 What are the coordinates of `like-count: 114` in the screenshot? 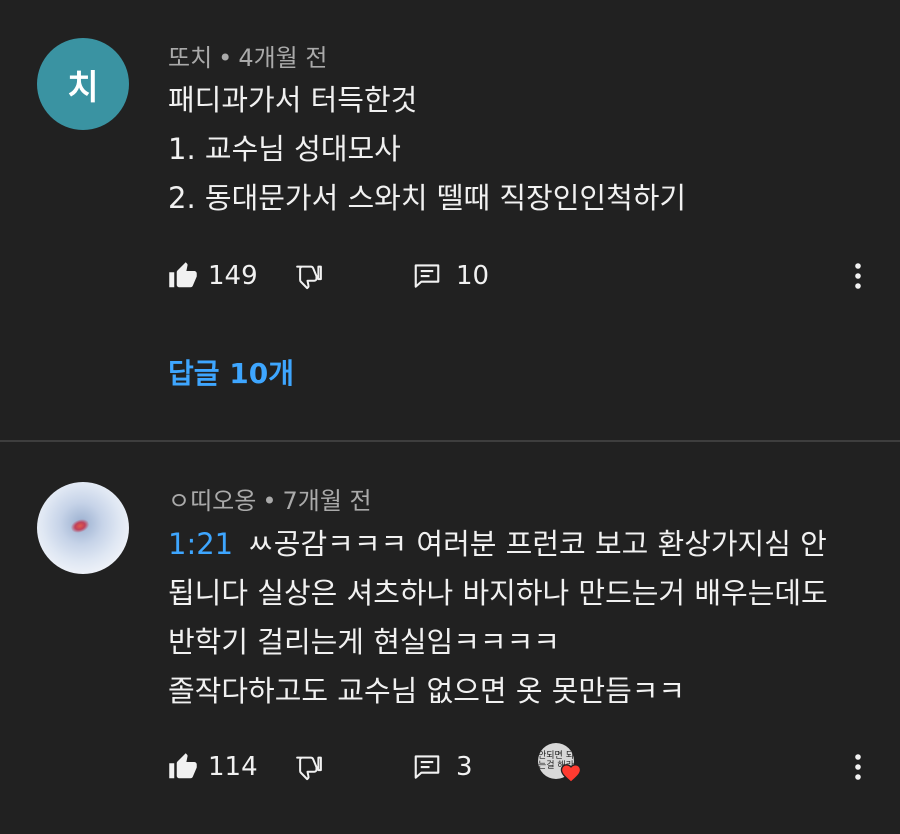 It's located at (233, 767).